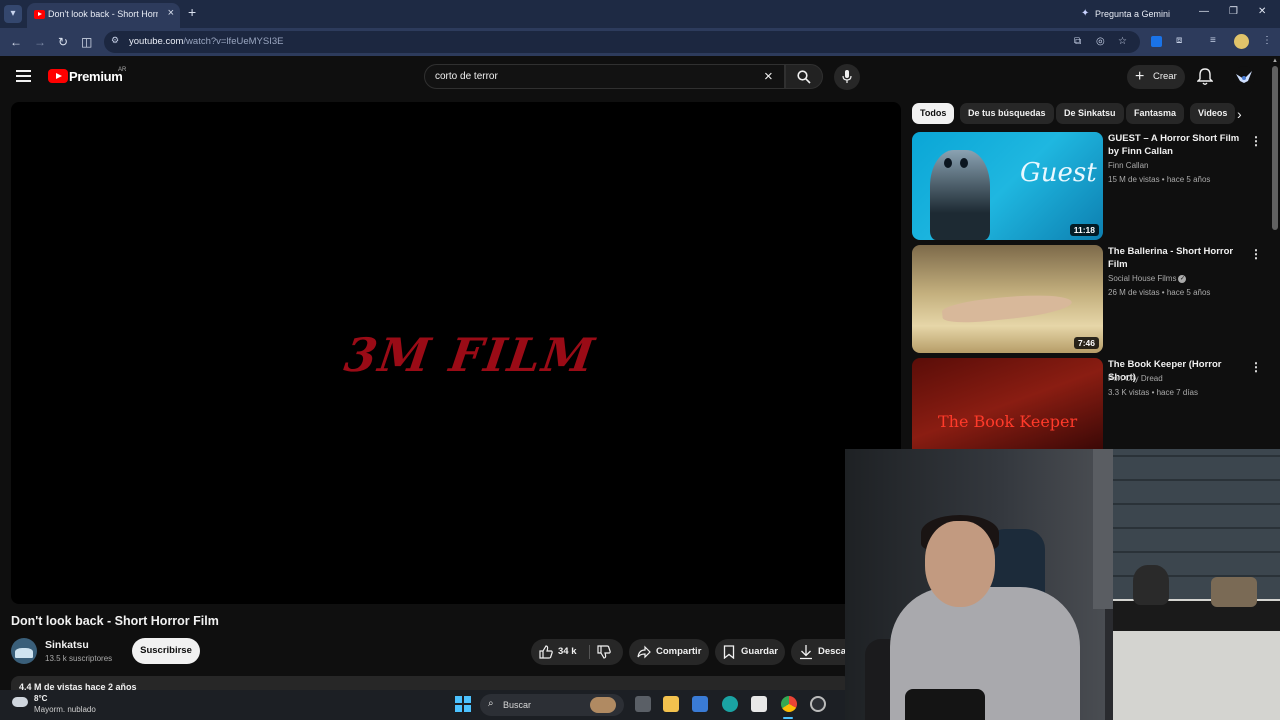 The image size is (1280, 720). I want to click on webcam-overlay, so click(1062, 584).